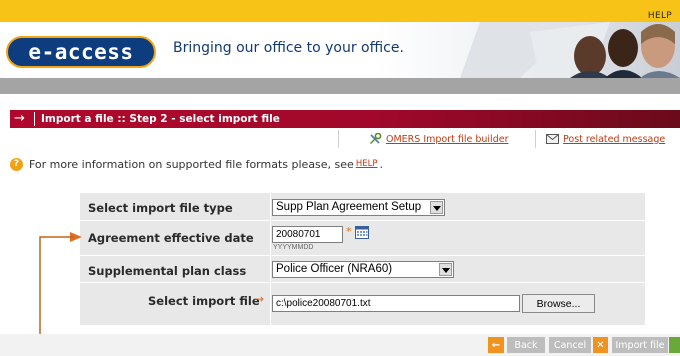 The image size is (680, 356). What do you see at coordinates (288, 48) in the screenshot?
I see `tagline: Bringing our office to your office.` at bounding box center [288, 48].